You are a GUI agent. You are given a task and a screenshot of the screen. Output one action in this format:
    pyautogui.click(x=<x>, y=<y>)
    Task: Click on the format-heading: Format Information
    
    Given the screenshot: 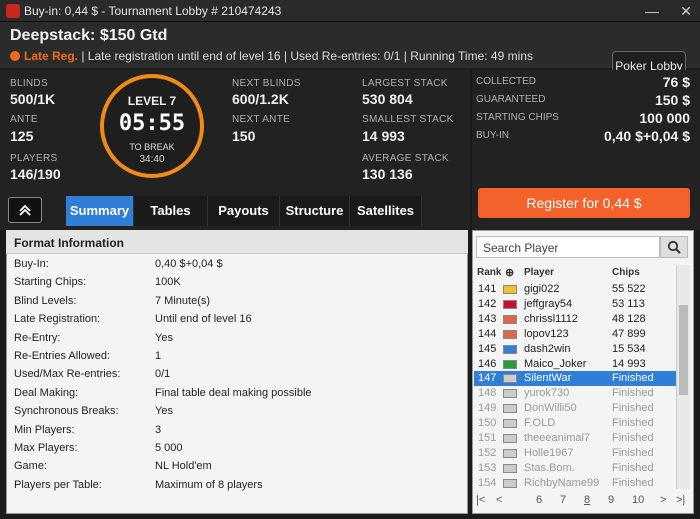 What is the action you would take?
    pyautogui.click(x=237, y=242)
    